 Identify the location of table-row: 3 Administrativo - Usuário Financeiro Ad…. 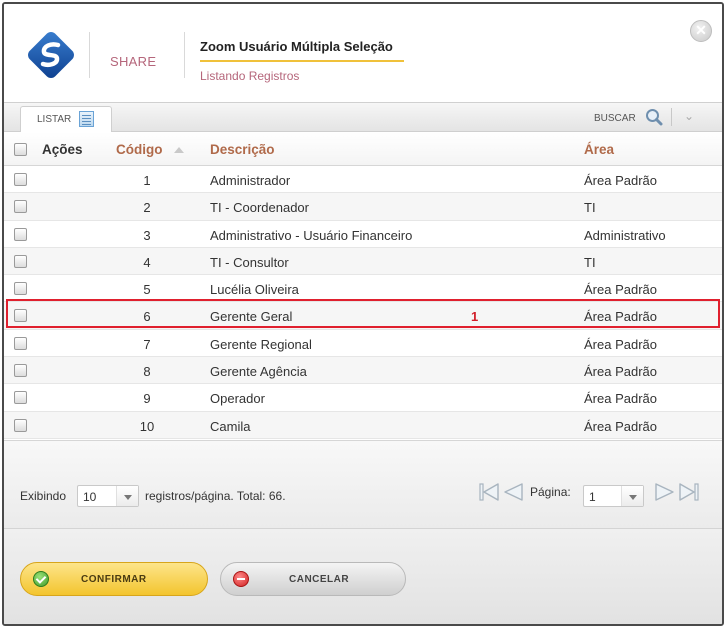
(363, 234).